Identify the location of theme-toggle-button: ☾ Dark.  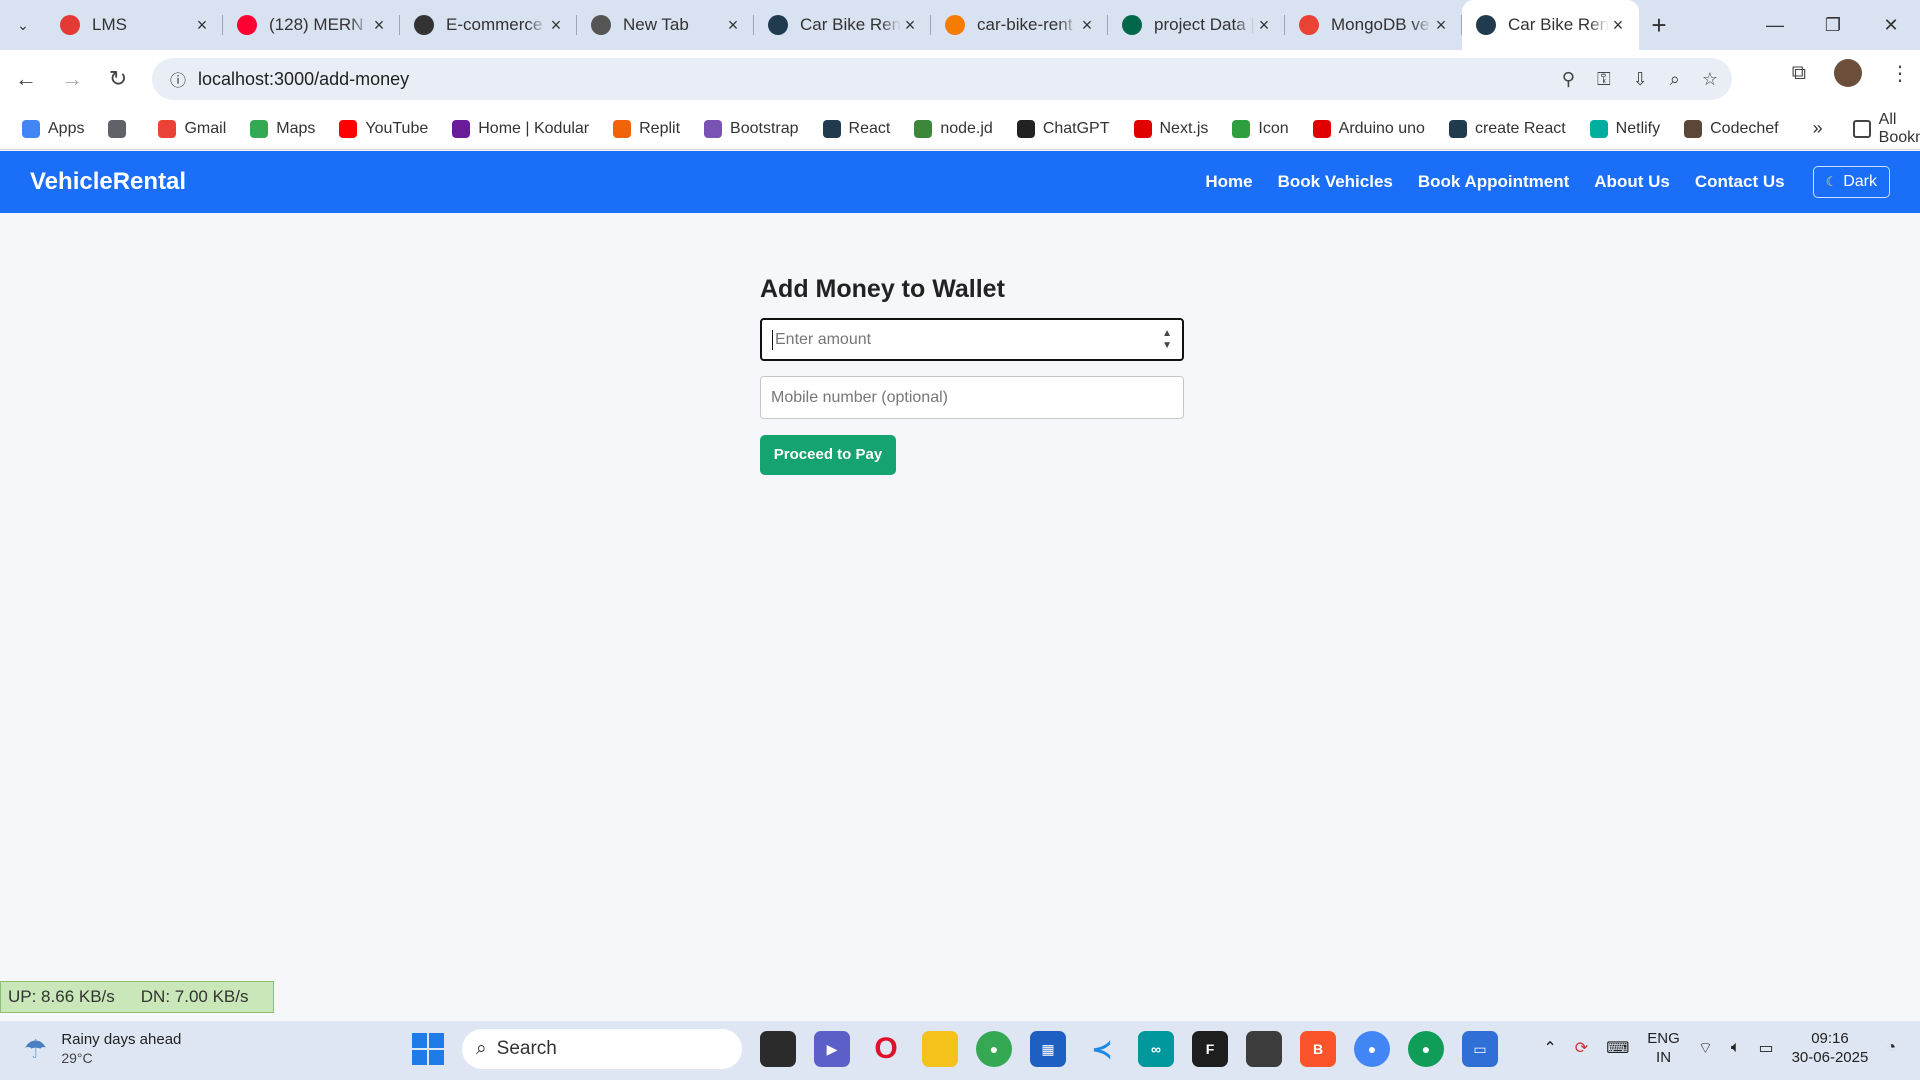
(1851, 182).